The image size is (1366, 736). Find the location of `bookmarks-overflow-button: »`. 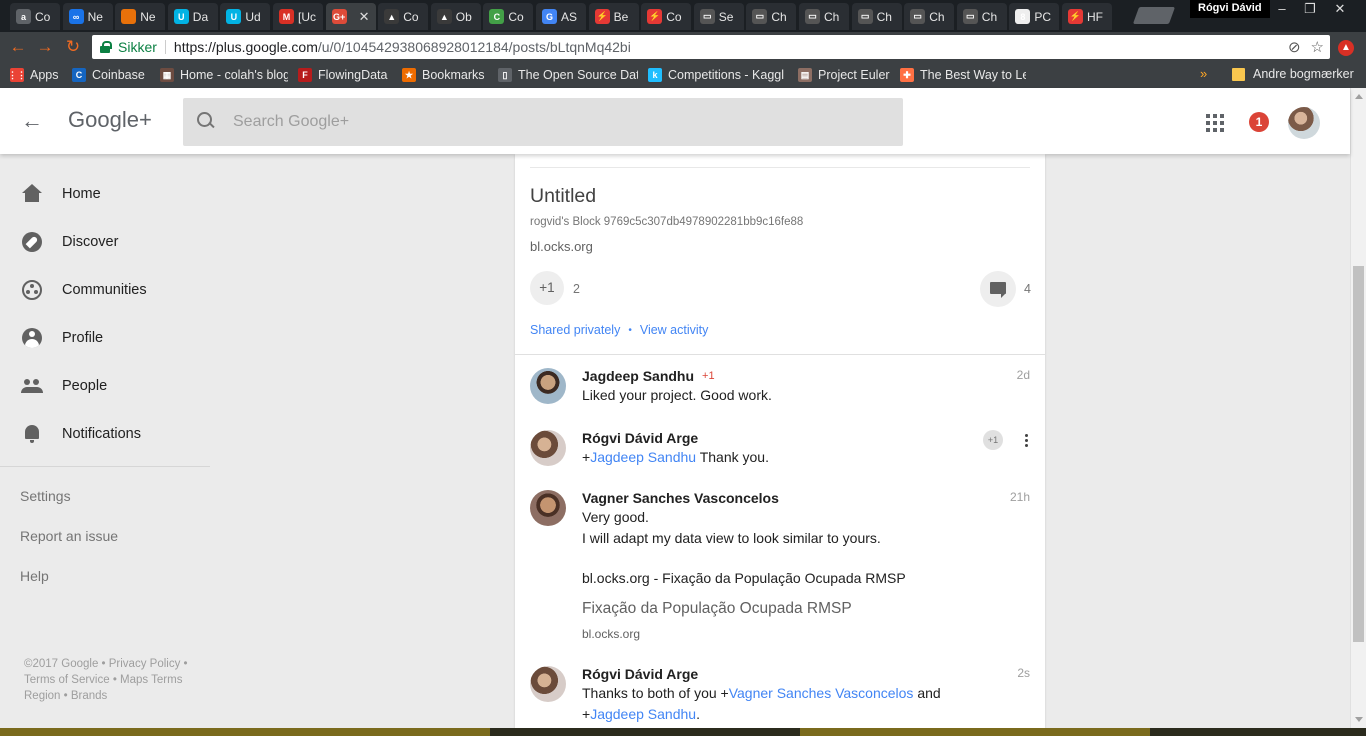

bookmarks-overflow-button: » is located at coordinates (1203, 73).